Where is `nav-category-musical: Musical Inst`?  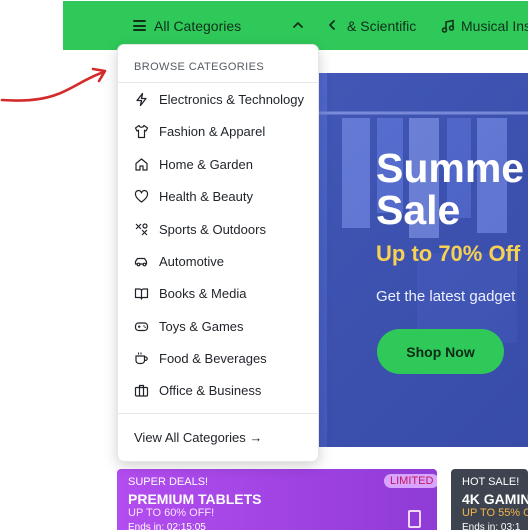 nav-category-musical: Musical Inst is located at coordinates (484, 25).